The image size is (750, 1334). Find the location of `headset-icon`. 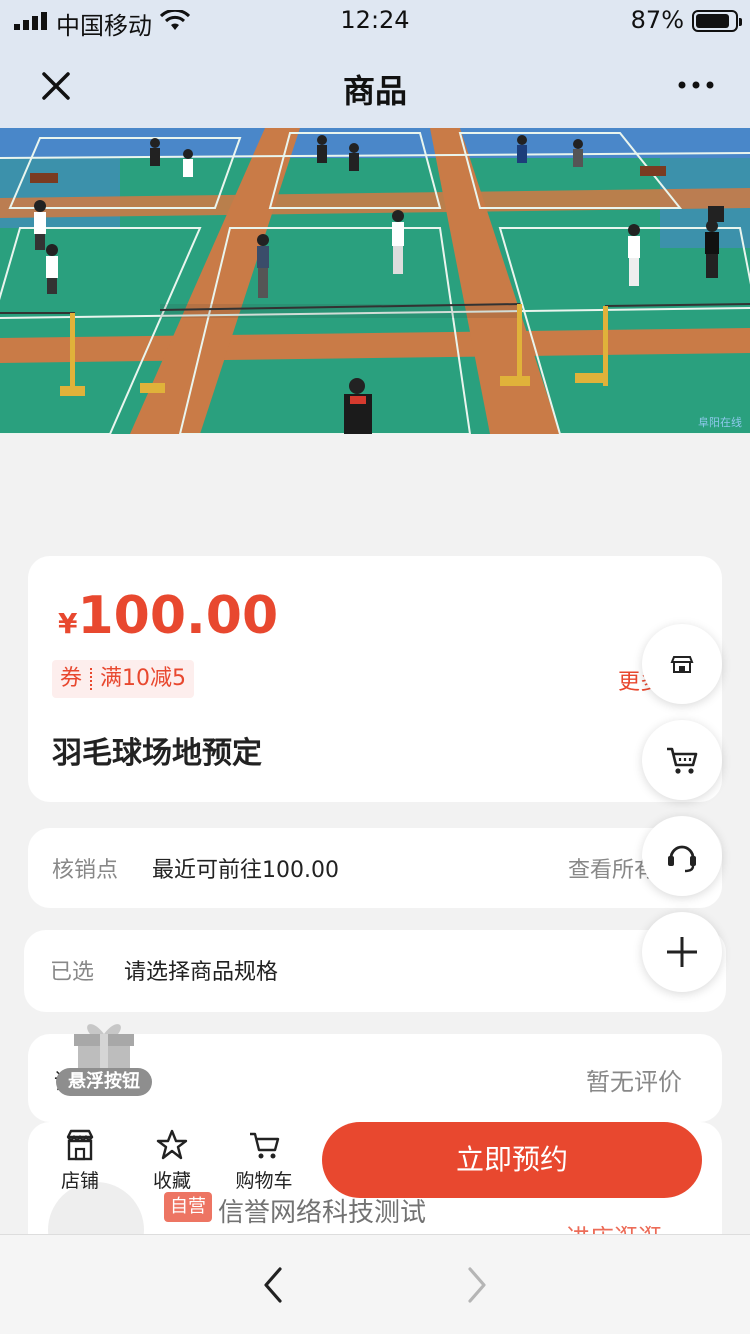

headset-icon is located at coordinates (682, 859).